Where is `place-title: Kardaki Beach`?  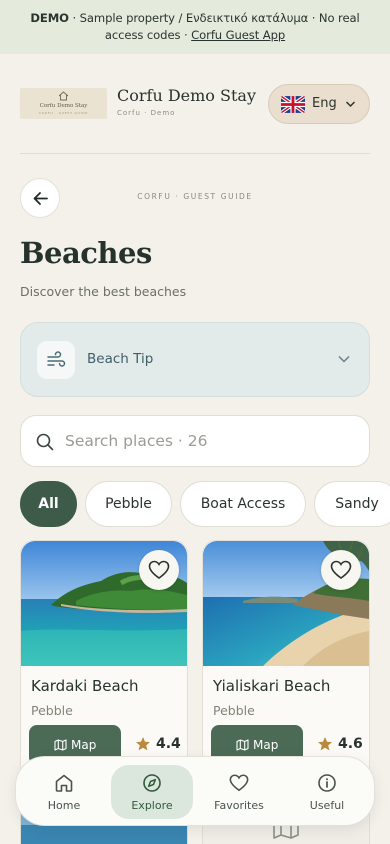
place-title: Kardaki Beach is located at coordinates (85, 686).